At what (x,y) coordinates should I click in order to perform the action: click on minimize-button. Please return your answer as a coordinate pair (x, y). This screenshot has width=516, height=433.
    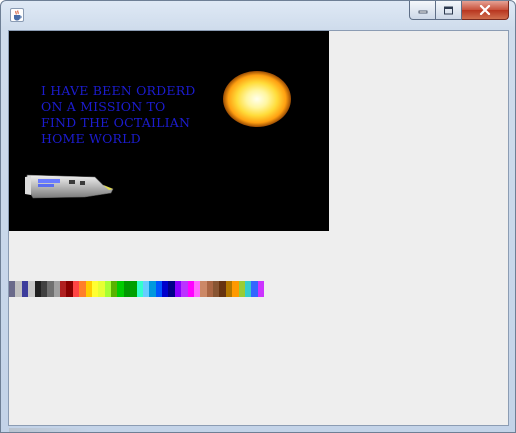
    Looking at the image, I should click on (422, 10).